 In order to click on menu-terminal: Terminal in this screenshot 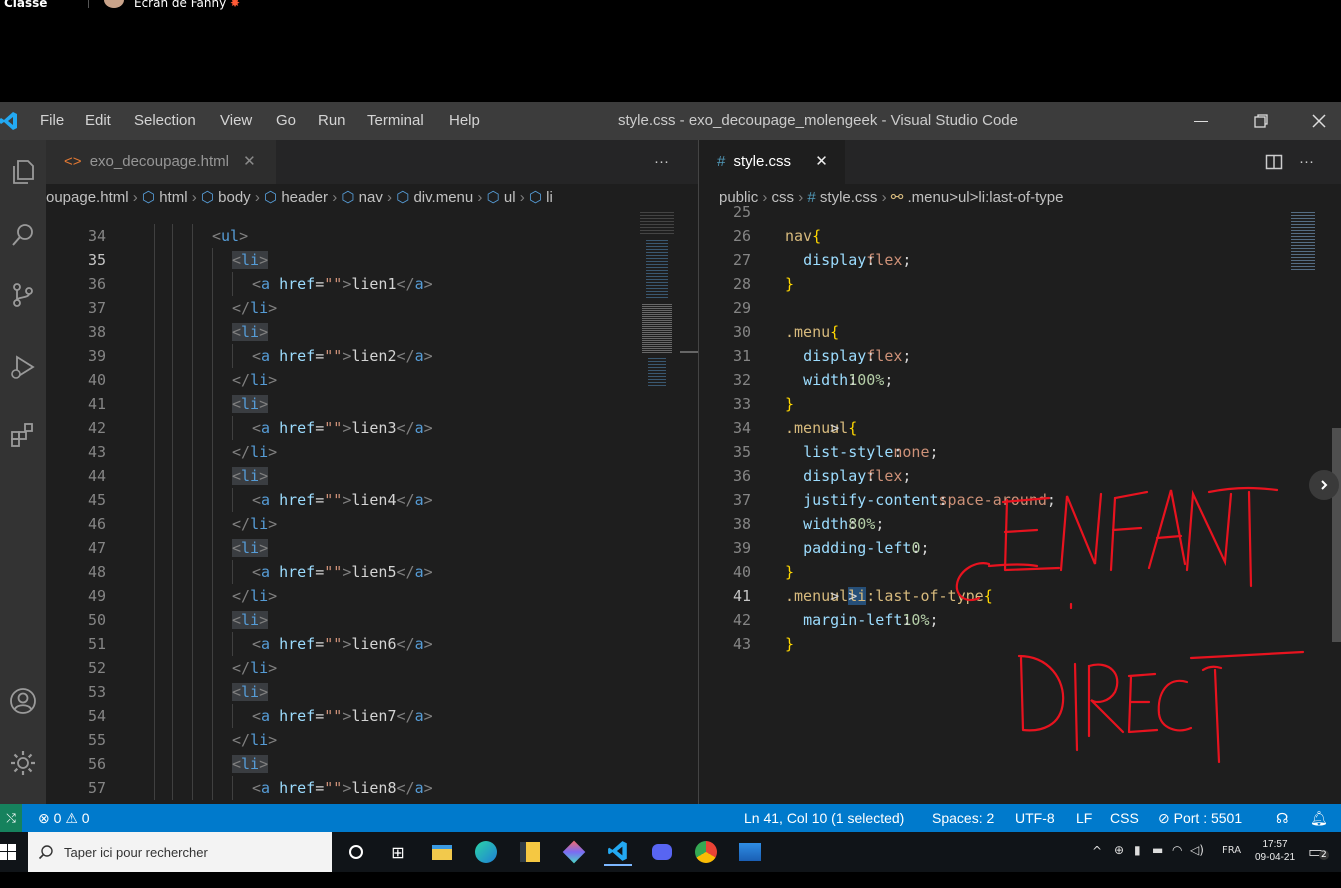, I will do `click(395, 121)`.